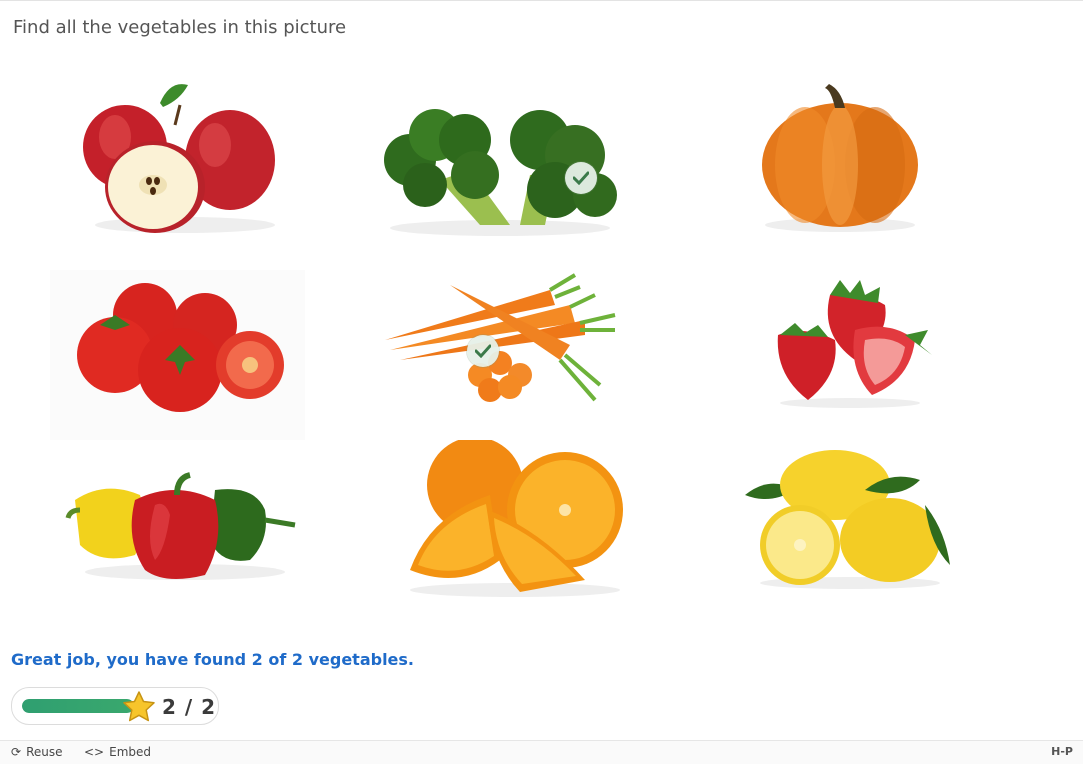 Image resolution: width=1083 pixels, height=764 pixels. Describe the element at coordinates (180, 157) in the screenshot. I see `image-apples` at that location.